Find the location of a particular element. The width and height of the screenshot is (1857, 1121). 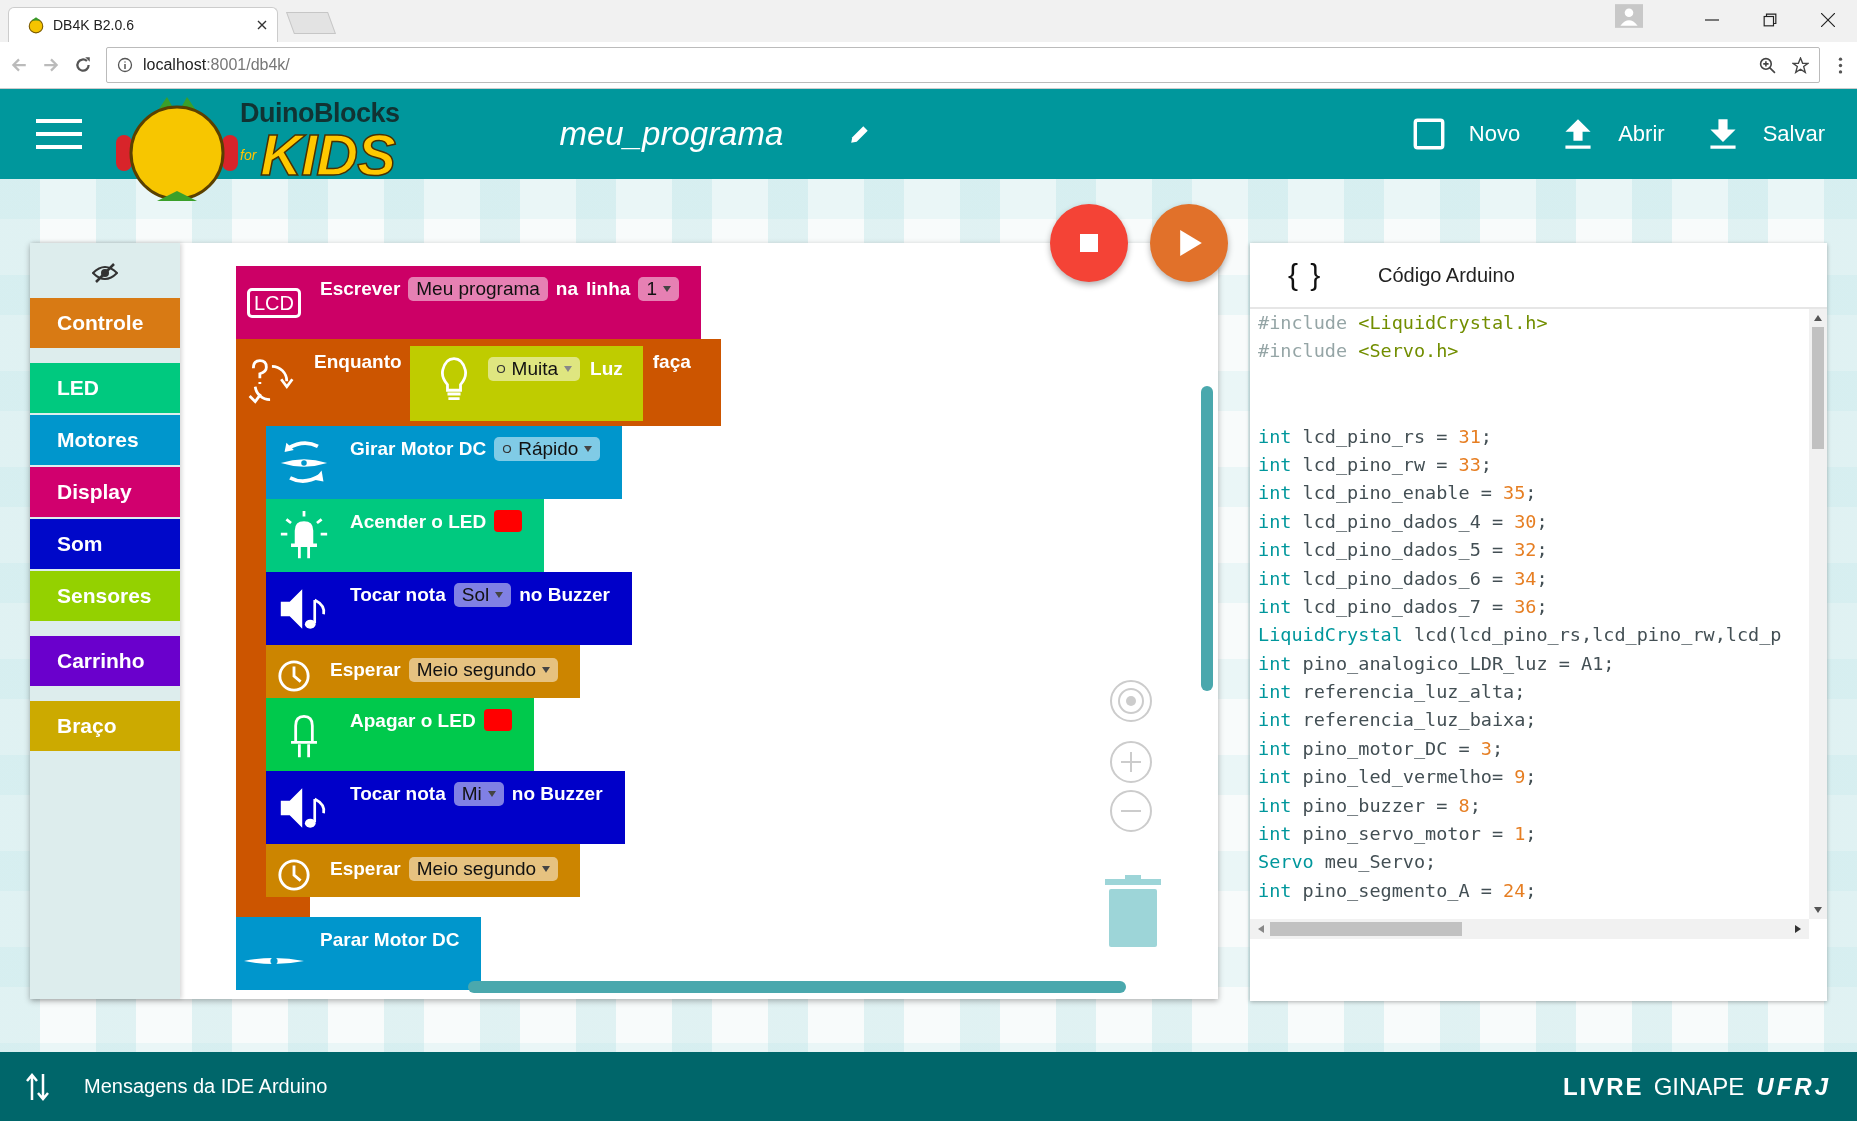

code-line: int lcd_pino_dados_7 = 36; is located at coordinates (1403, 606).